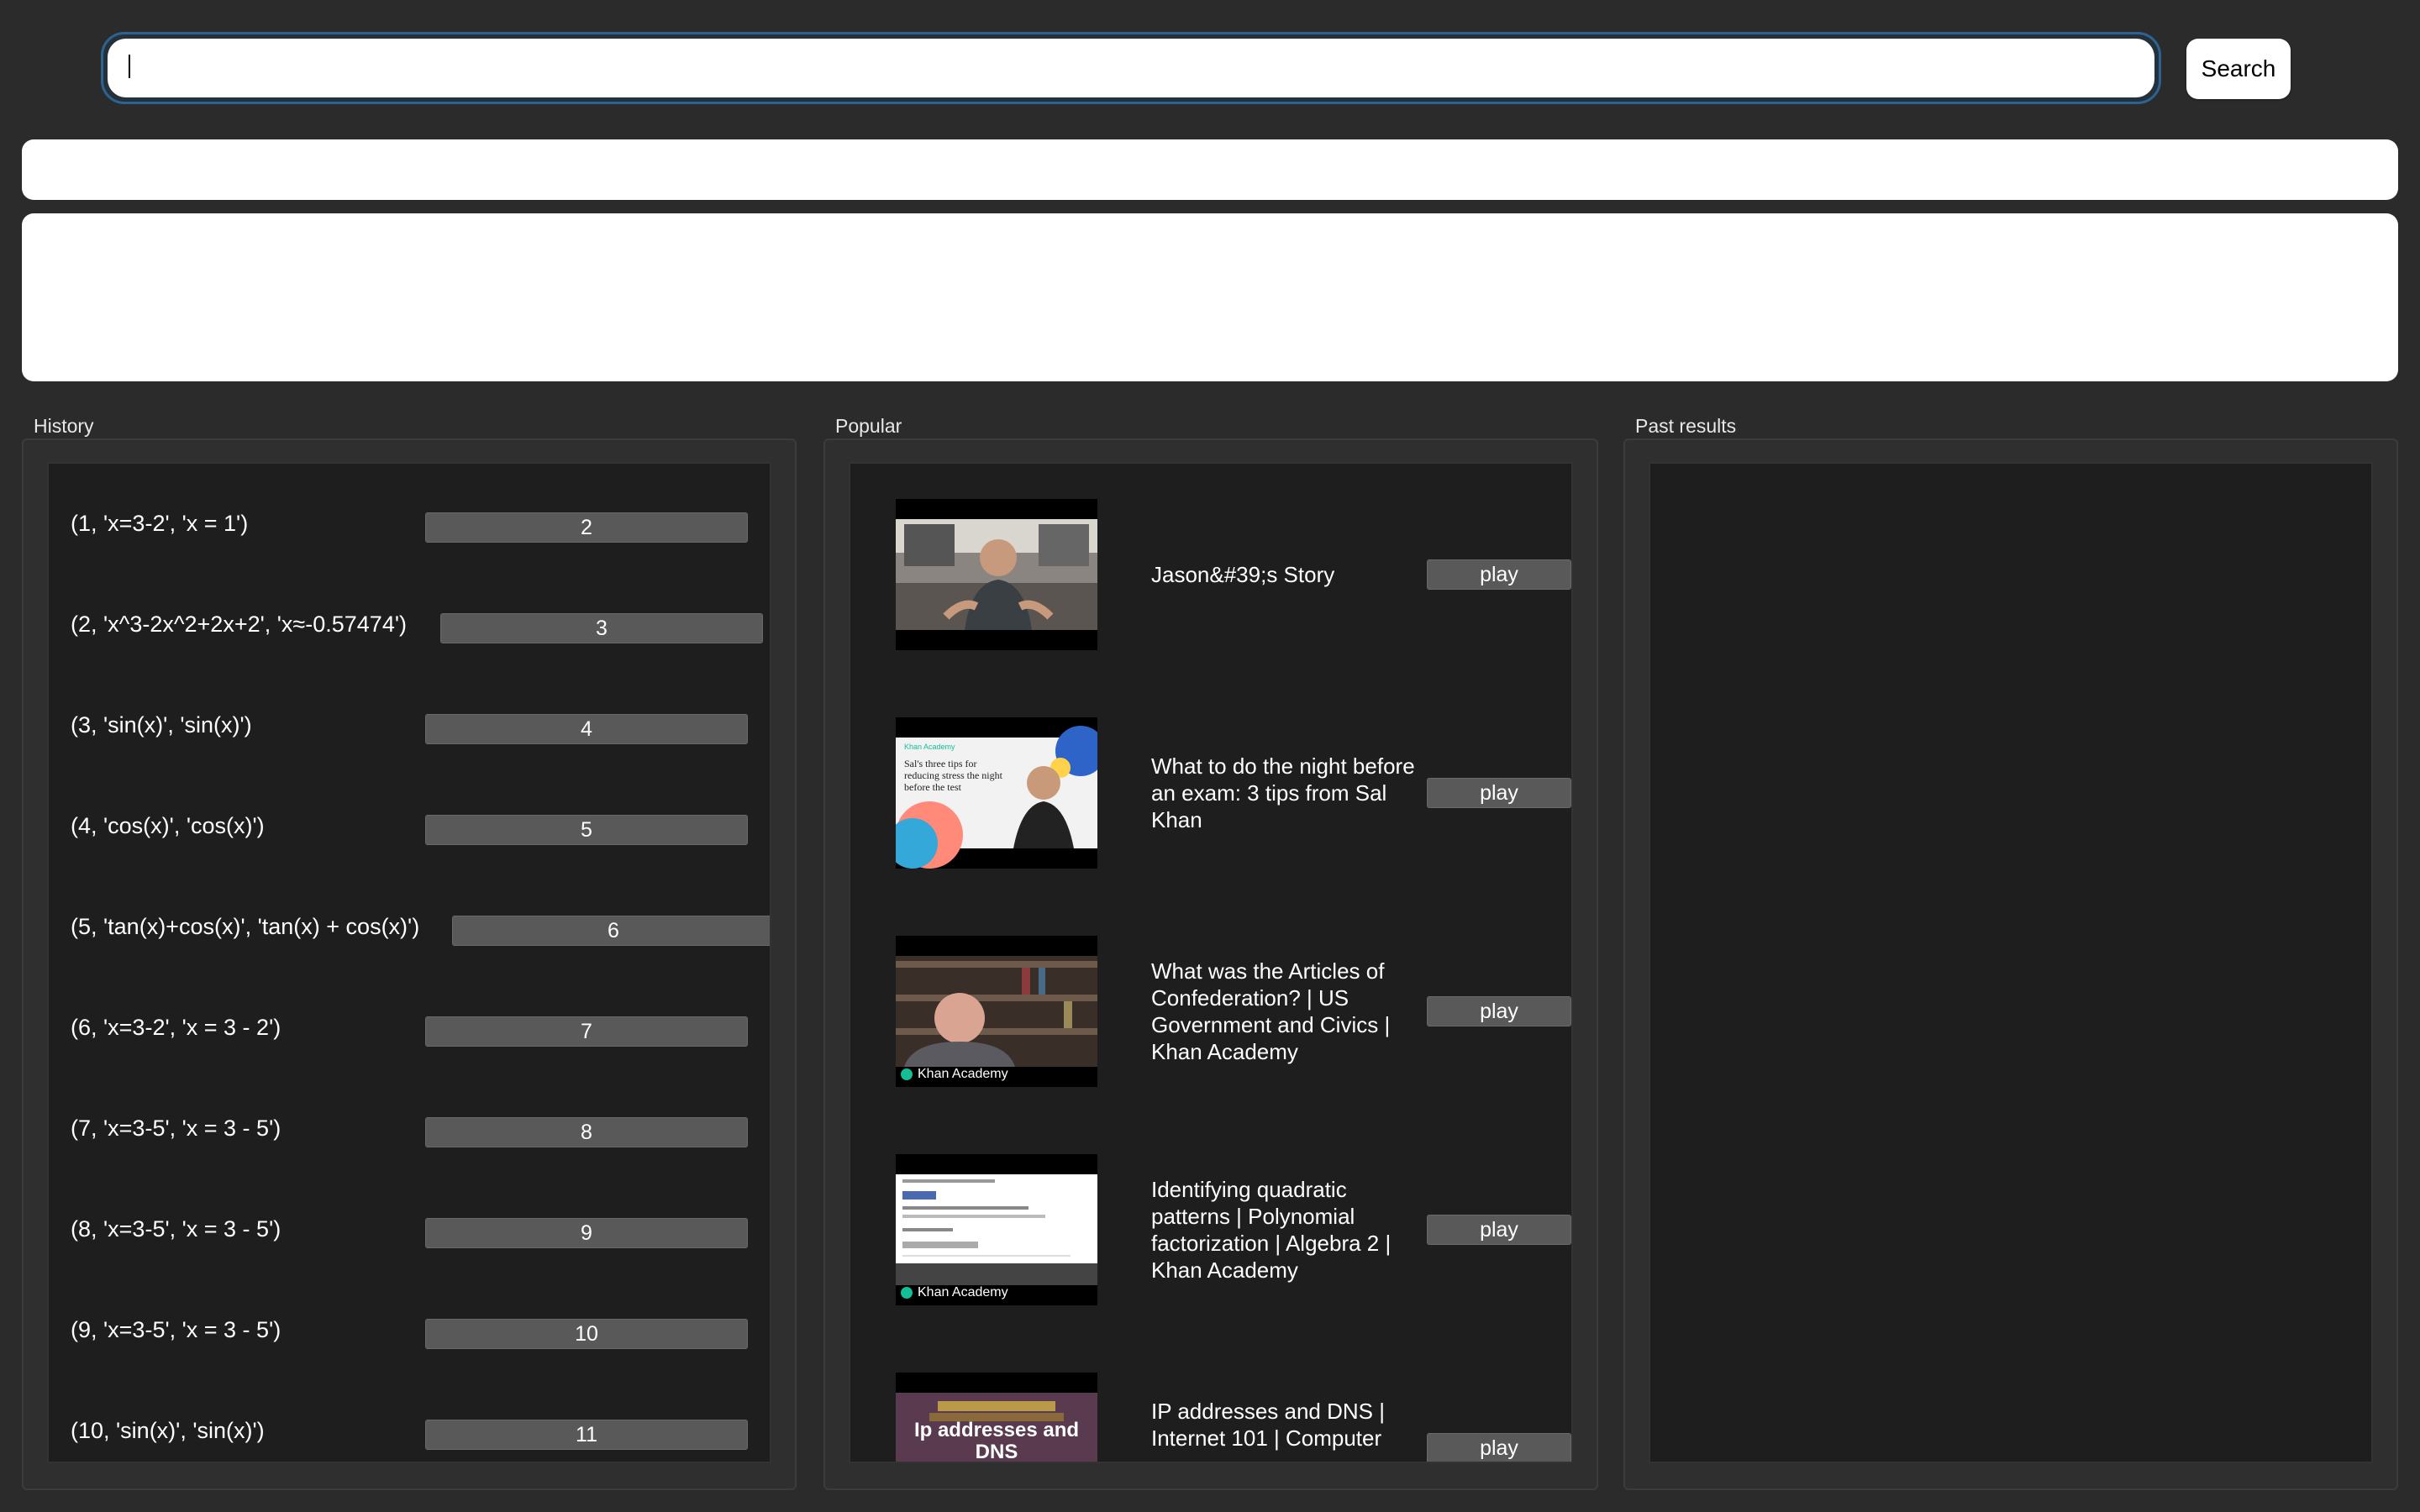  What do you see at coordinates (611, 931) in the screenshot?
I see `history-item-button: 6` at bounding box center [611, 931].